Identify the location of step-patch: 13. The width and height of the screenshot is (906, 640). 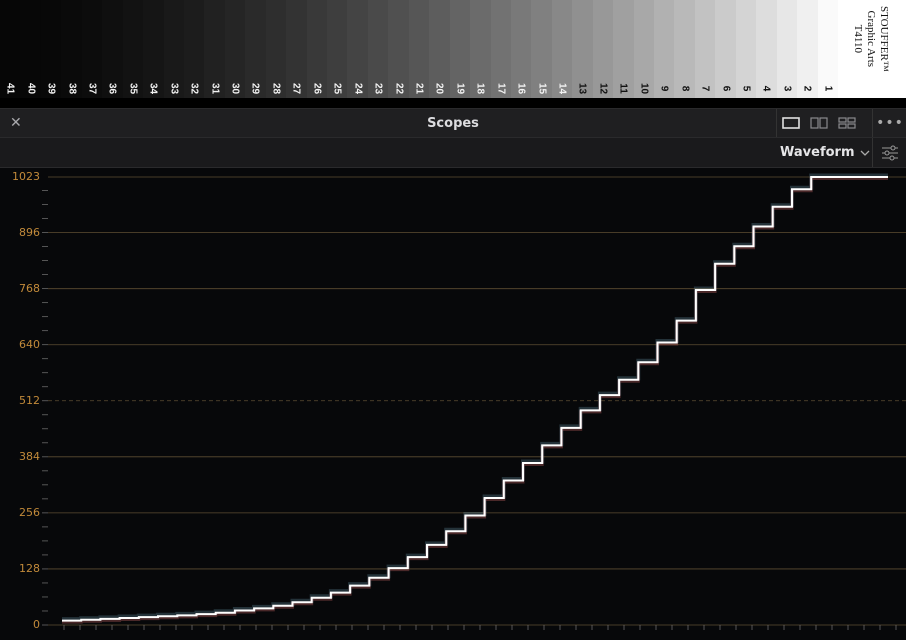
(582, 49).